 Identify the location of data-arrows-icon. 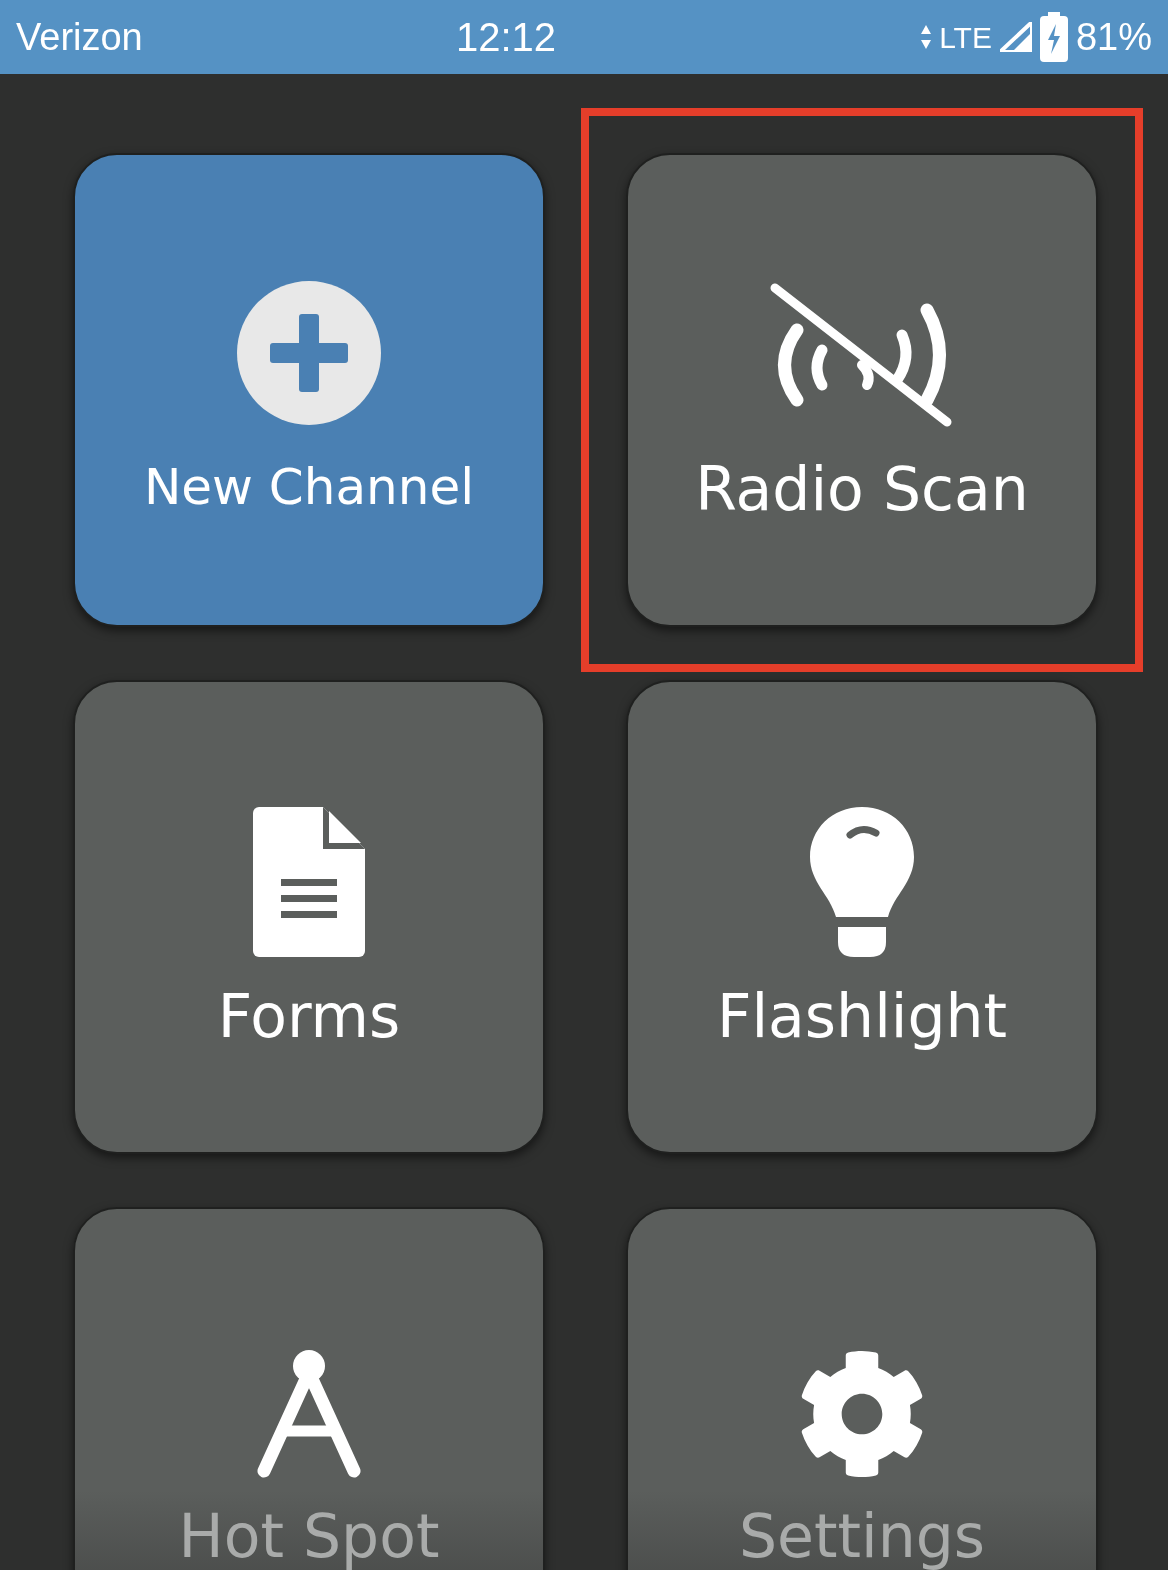
(926, 37).